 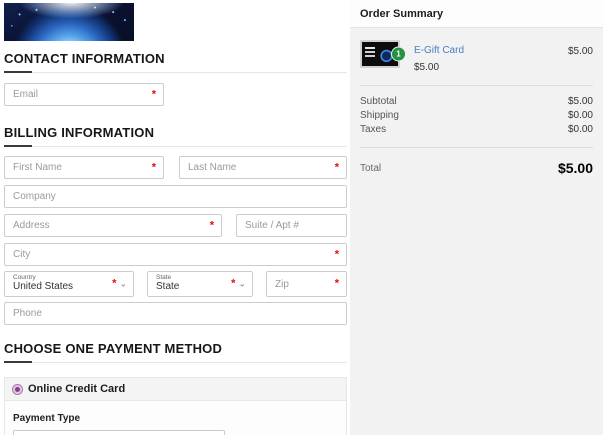 I want to click on email-field: *, so click(x=84, y=94).